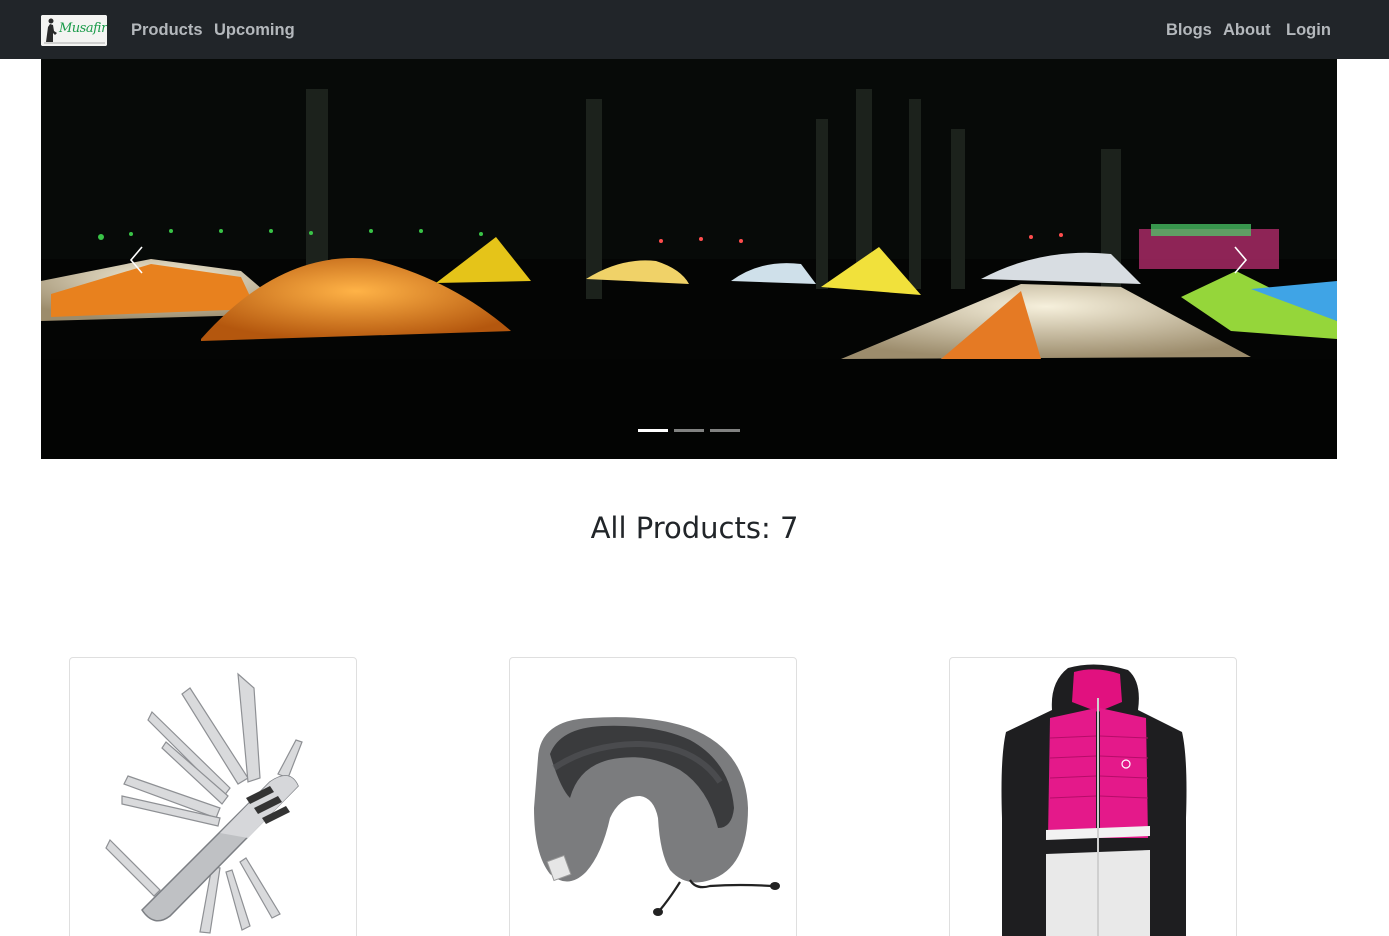  I want to click on product-card-multitool, so click(213, 796).